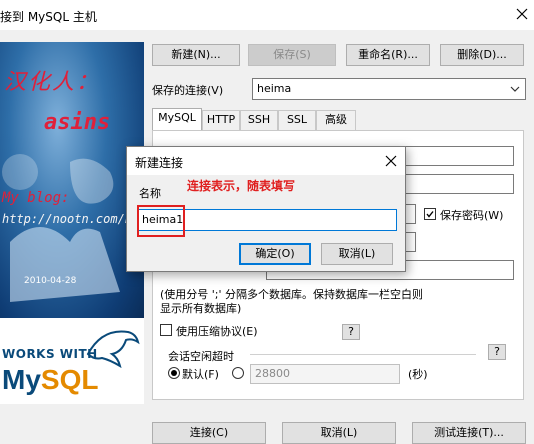 Image resolution: width=534 pixels, height=444 pixels. Describe the element at coordinates (209, 433) in the screenshot. I see `connect-button: 连接(C)` at that location.